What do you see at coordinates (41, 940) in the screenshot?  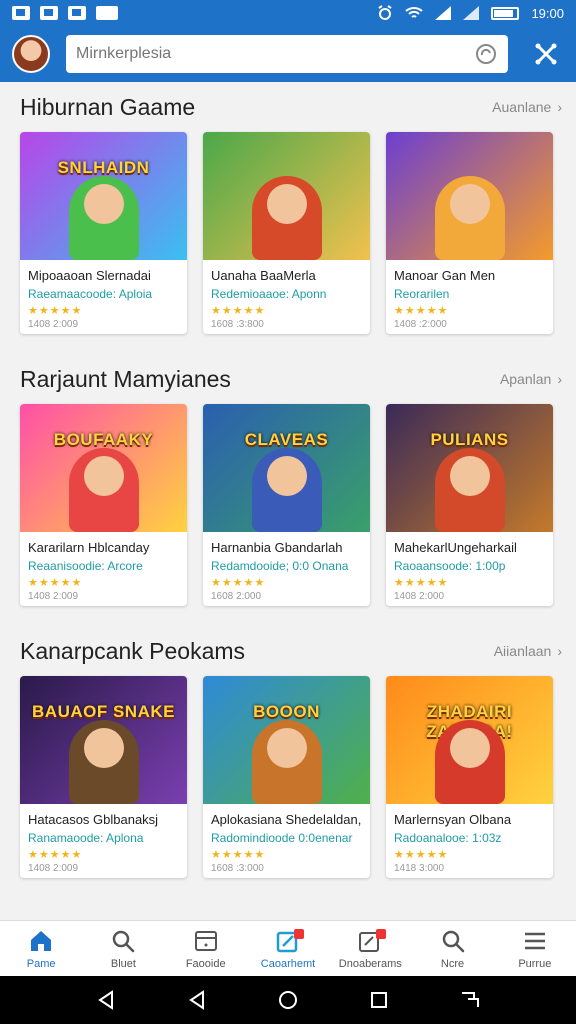 I see `home-icon` at bounding box center [41, 940].